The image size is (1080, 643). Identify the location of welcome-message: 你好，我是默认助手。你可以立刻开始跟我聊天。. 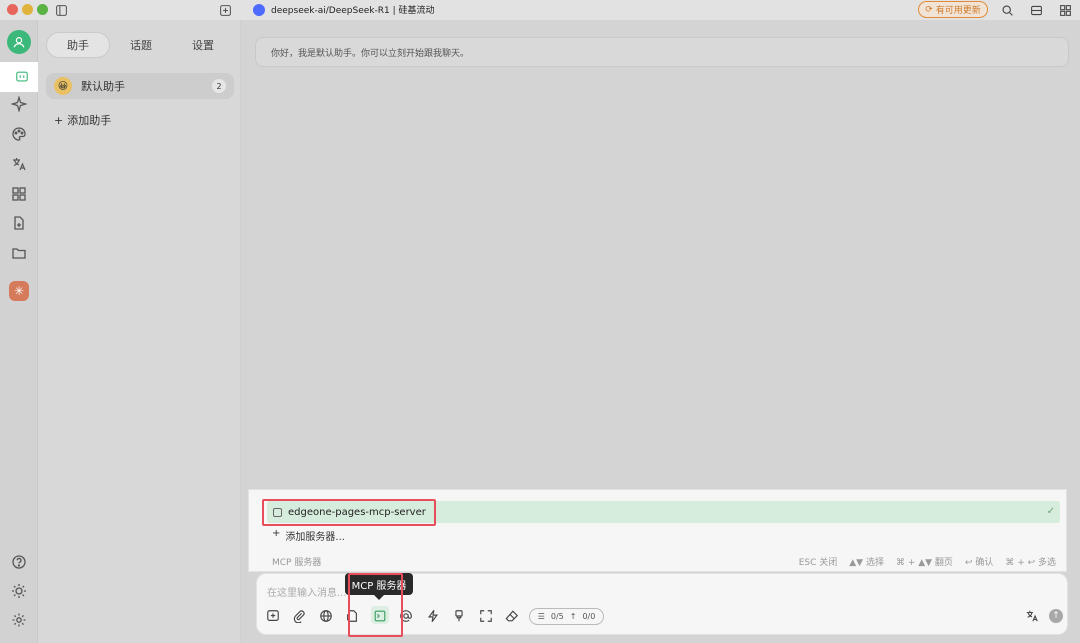
(662, 52).